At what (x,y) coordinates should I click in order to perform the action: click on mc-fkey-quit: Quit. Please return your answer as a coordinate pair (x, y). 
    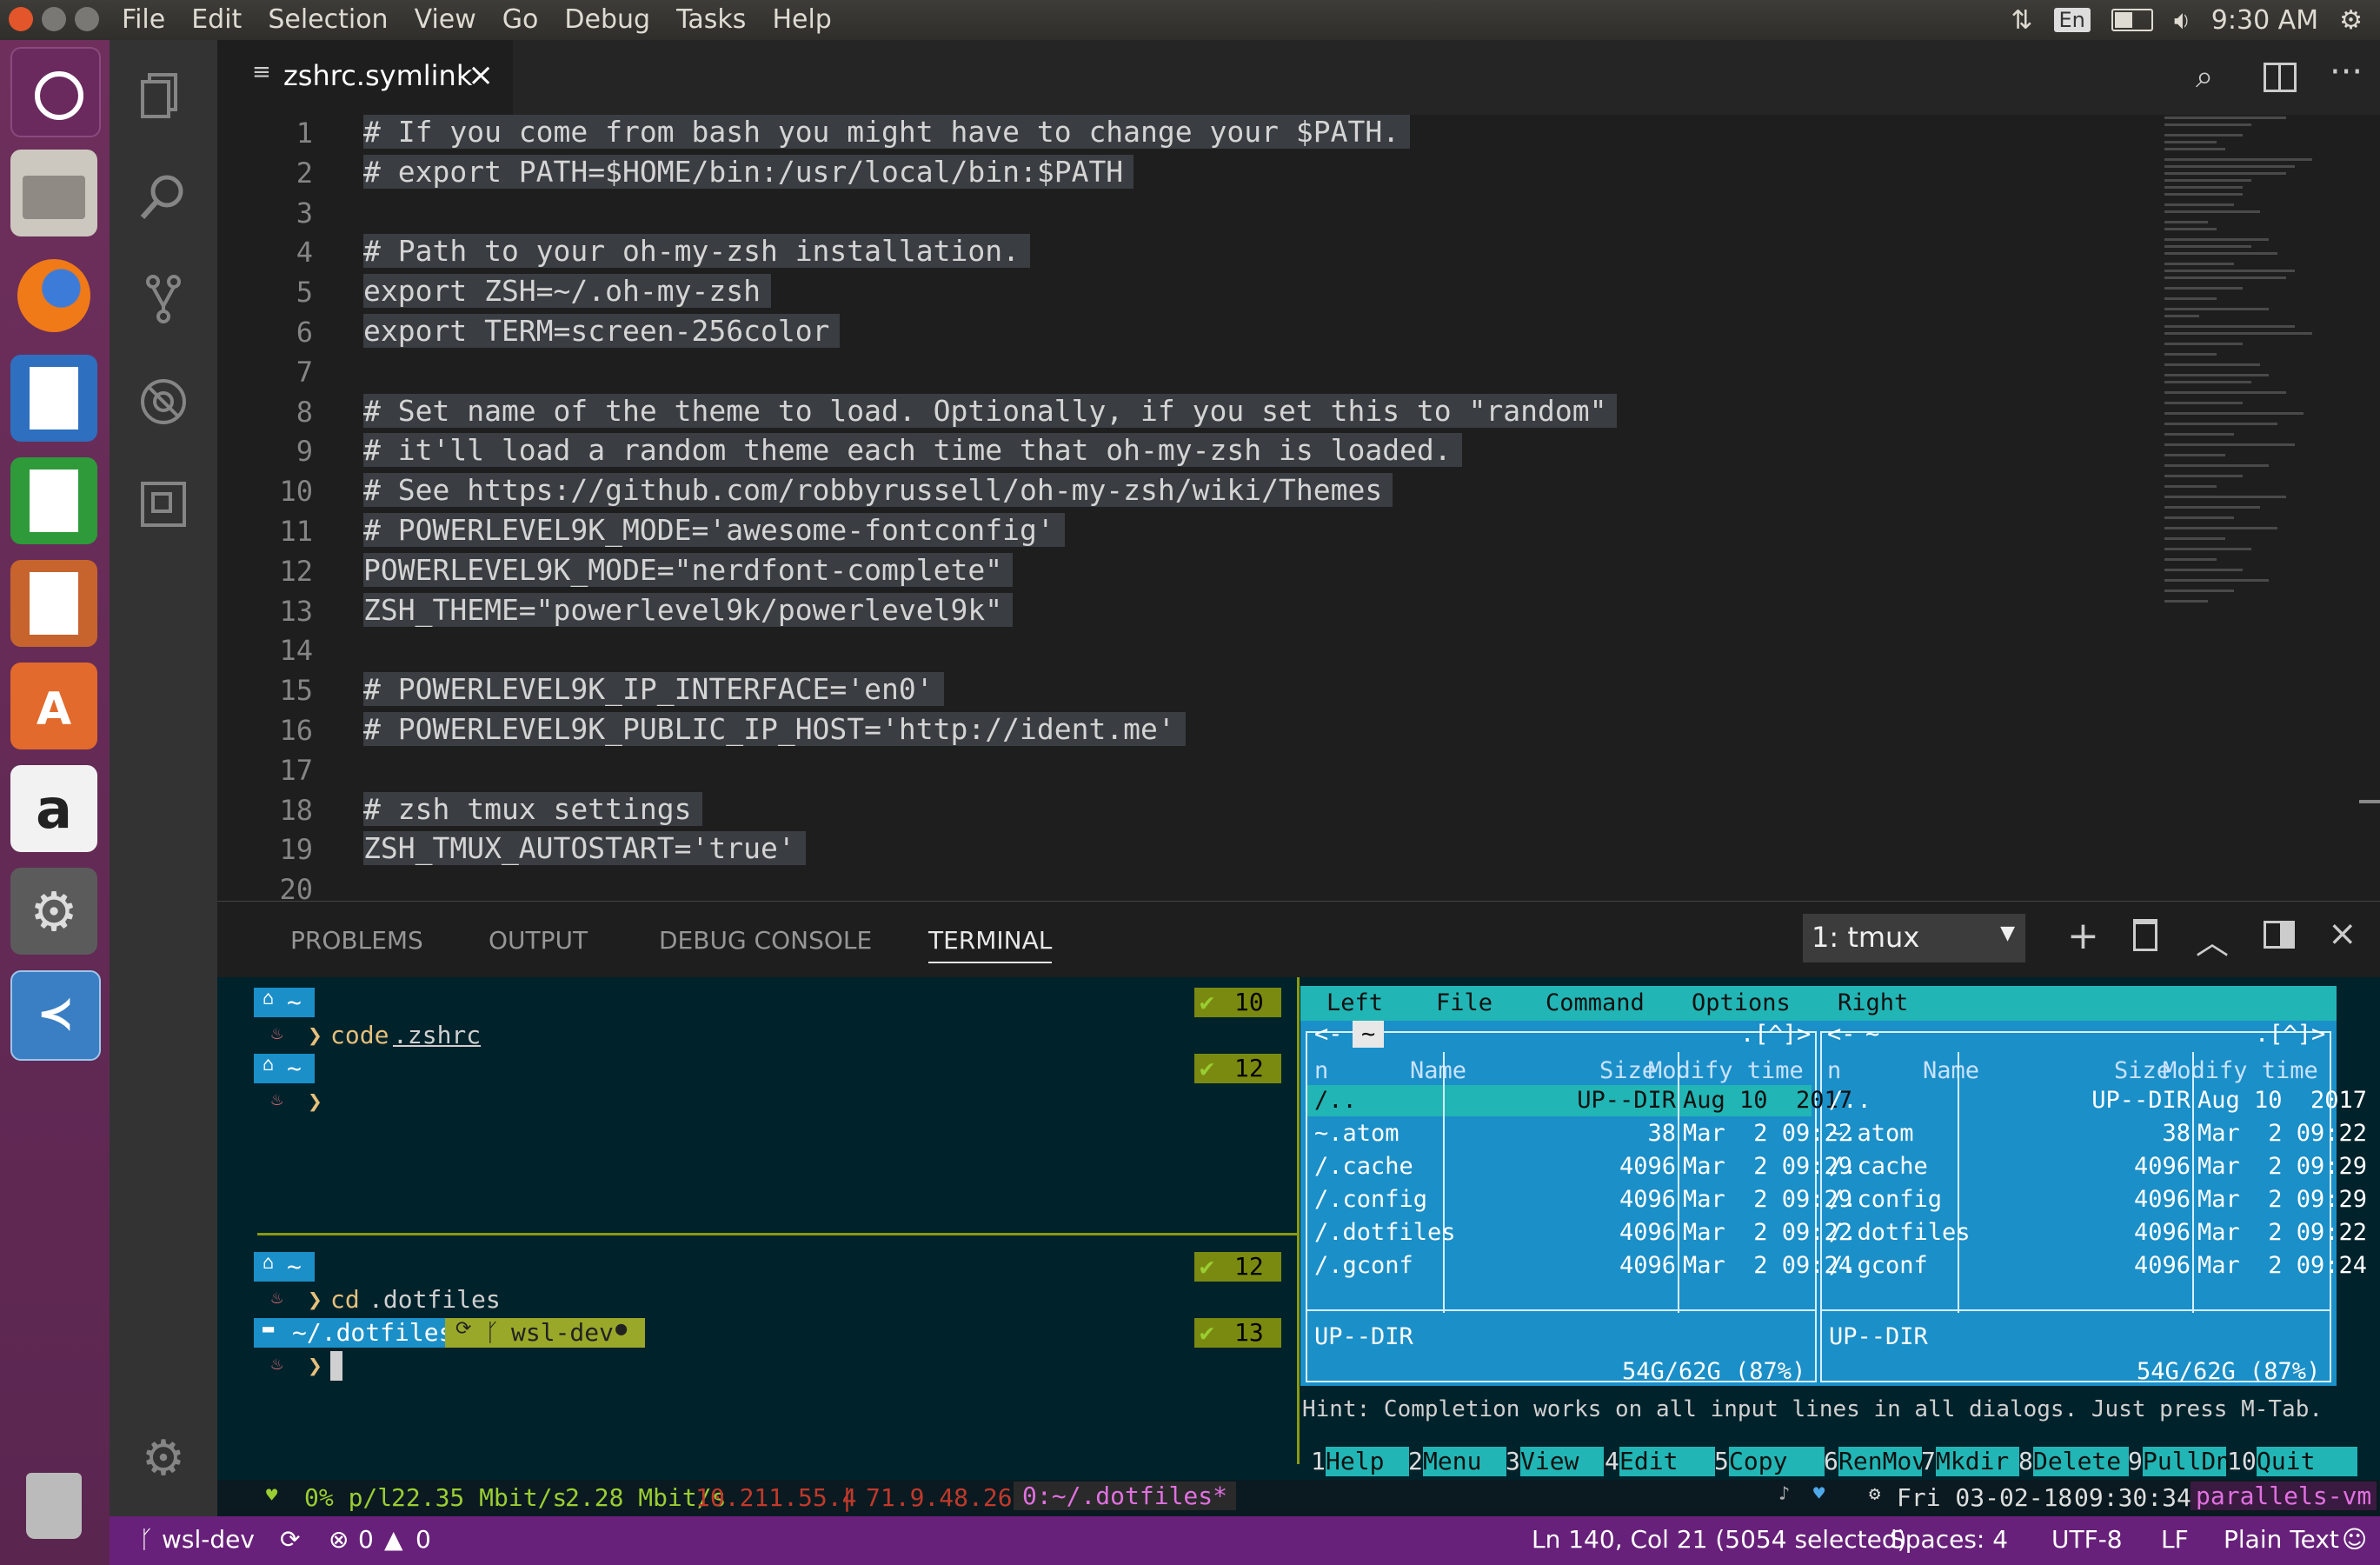
    Looking at the image, I should click on (2307, 1461).